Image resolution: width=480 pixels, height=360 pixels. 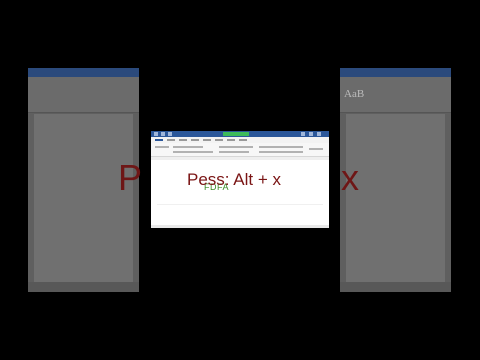 What do you see at coordinates (234, 152) in the screenshot?
I see `alignment-buttons` at bounding box center [234, 152].